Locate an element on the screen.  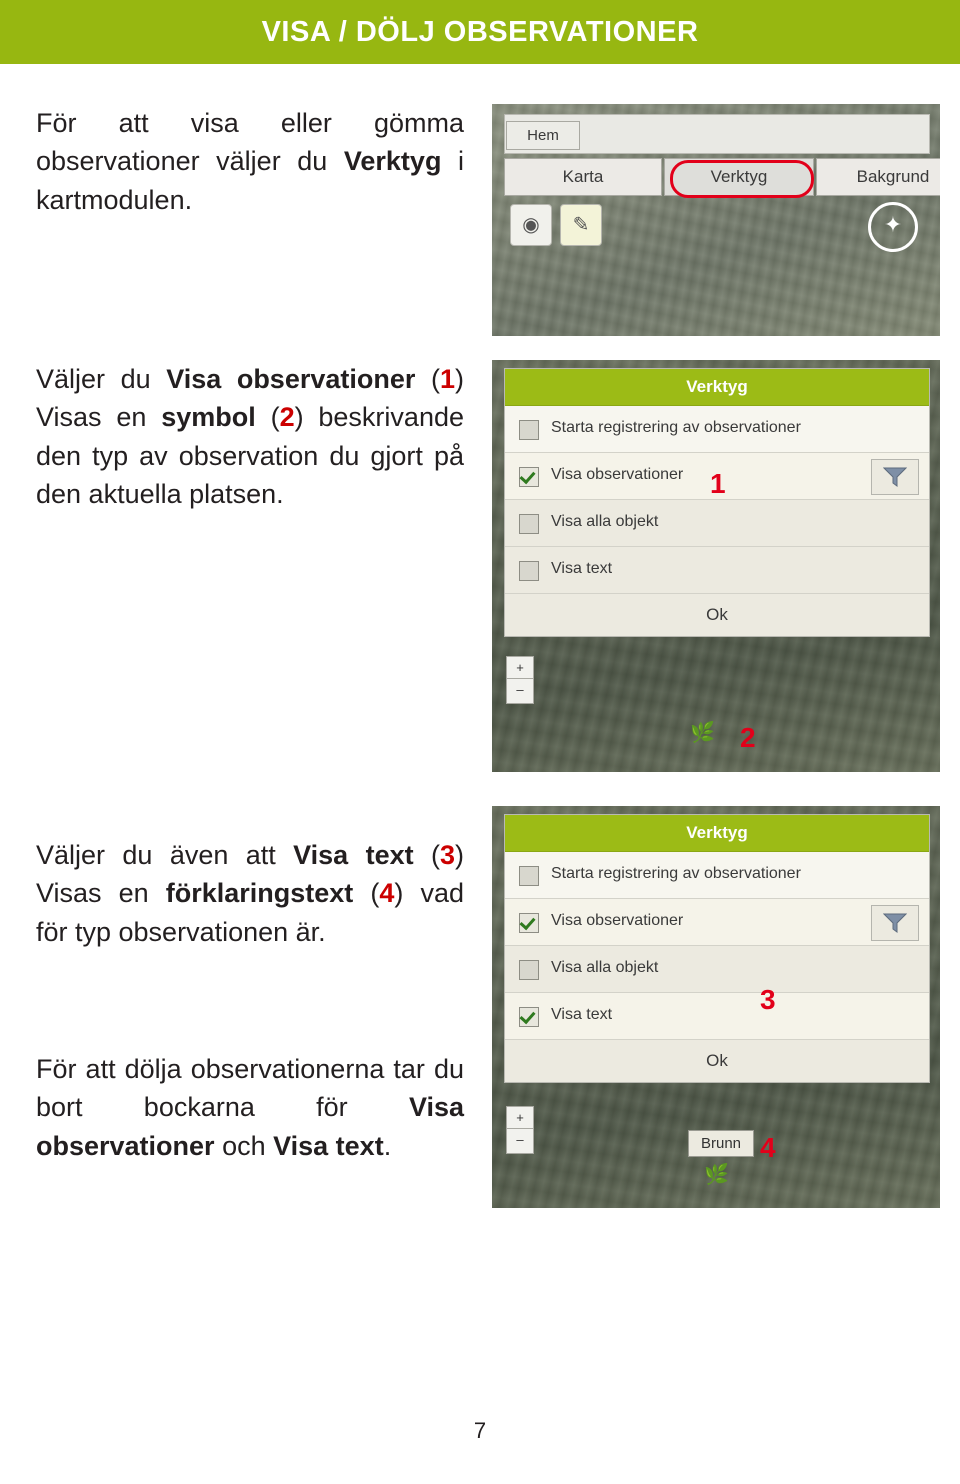
page-title: VISA / DÖLJ OBSERVATIONER is located at coordinates (480, 32).